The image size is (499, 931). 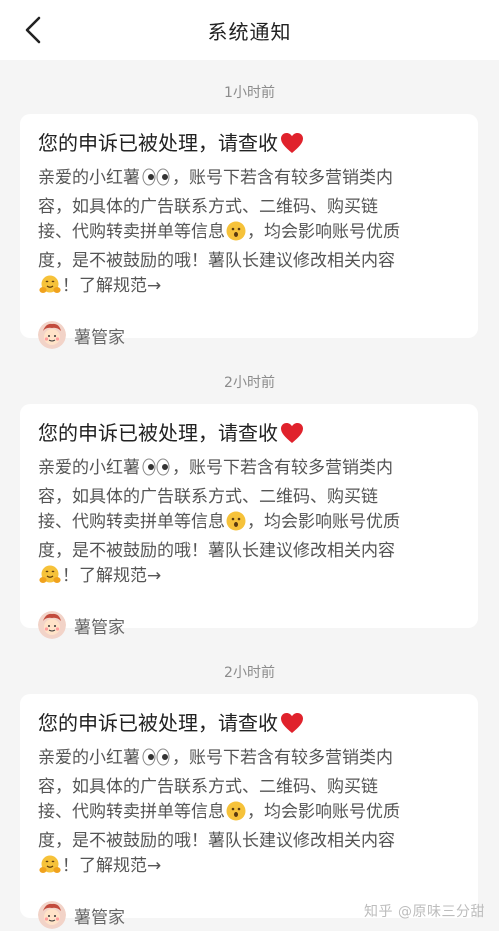 I want to click on back-button, so click(x=33, y=30).